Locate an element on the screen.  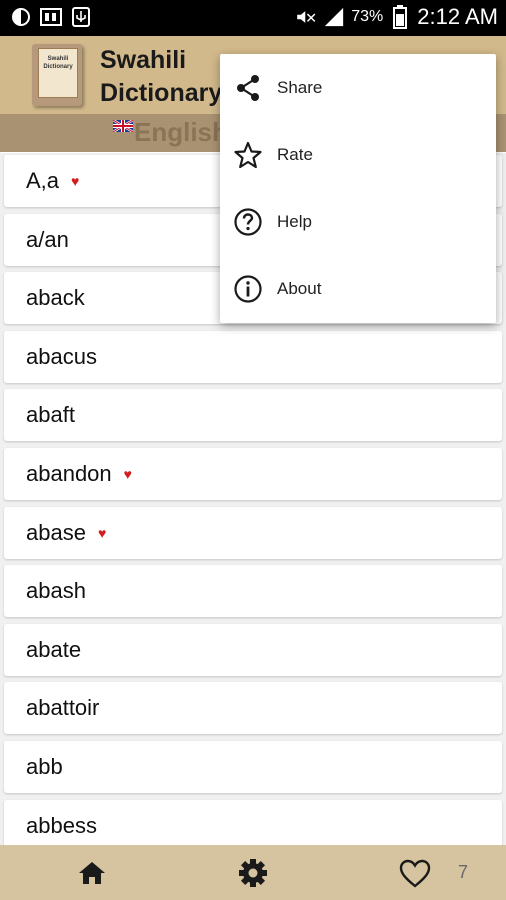
word-text: abbess is located at coordinates (61, 825).